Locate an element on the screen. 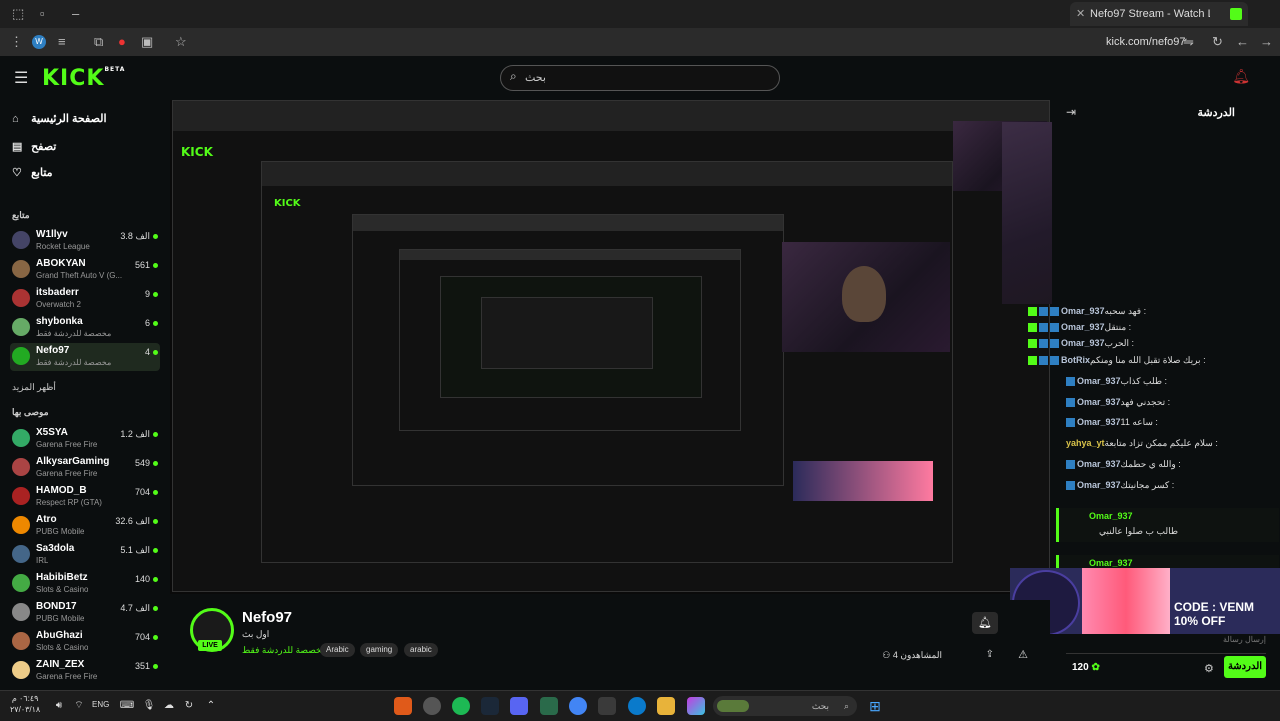 This screenshot has height=721, width=1280. playlist-icon: ≡ is located at coordinates (62, 42).